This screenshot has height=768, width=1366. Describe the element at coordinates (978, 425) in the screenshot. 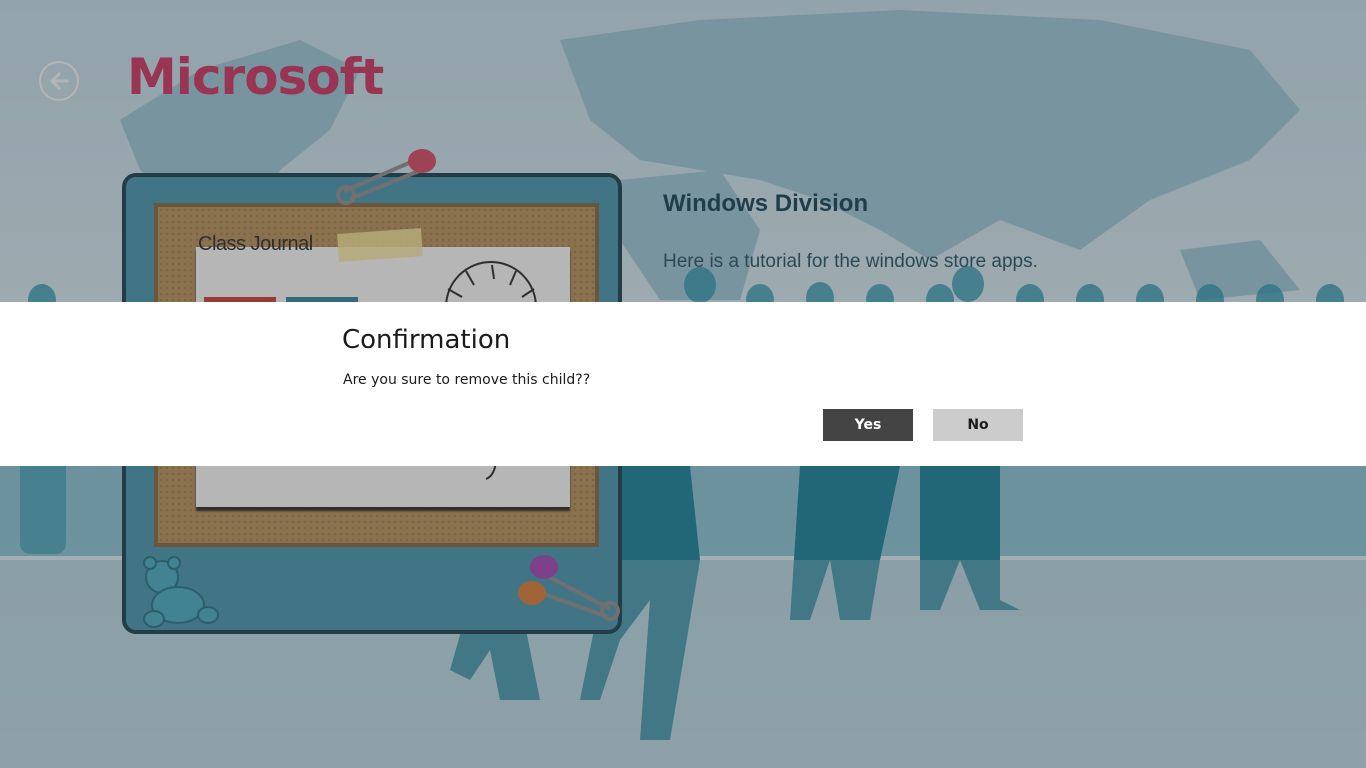

I see `no-button: No` at that location.